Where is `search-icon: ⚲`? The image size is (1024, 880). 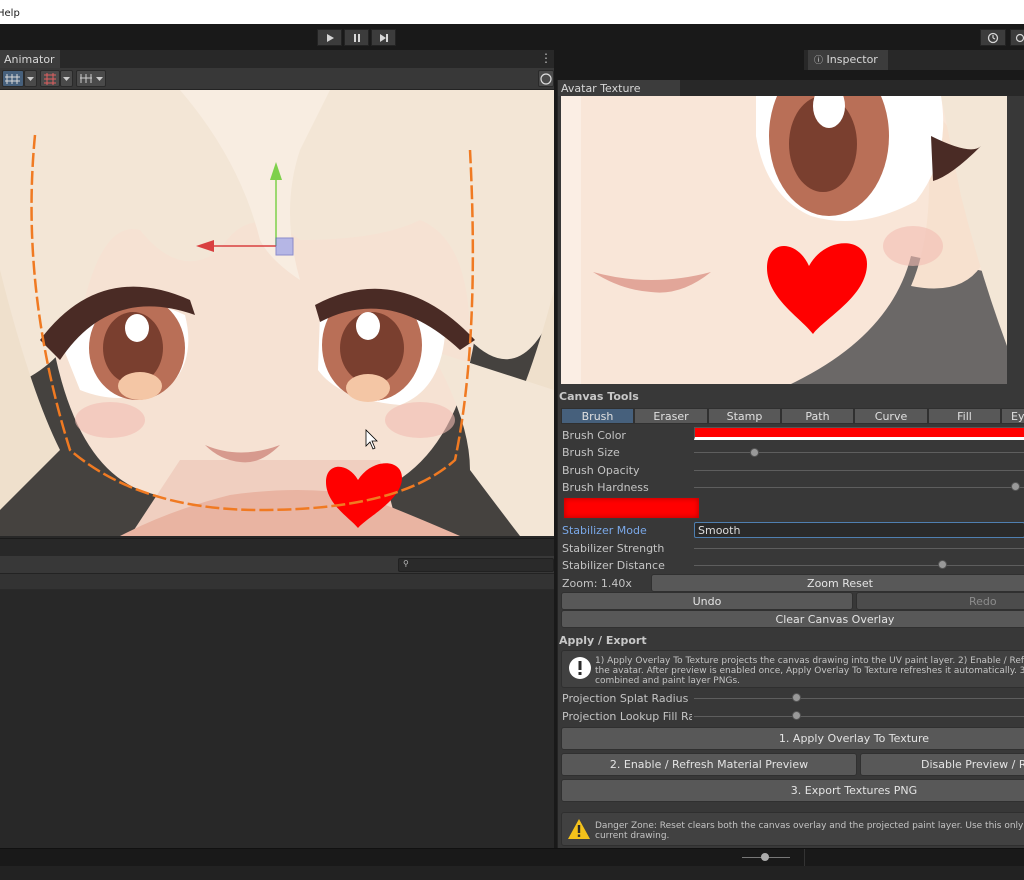 search-icon: ⚲ is located at coordinates (406, 563).